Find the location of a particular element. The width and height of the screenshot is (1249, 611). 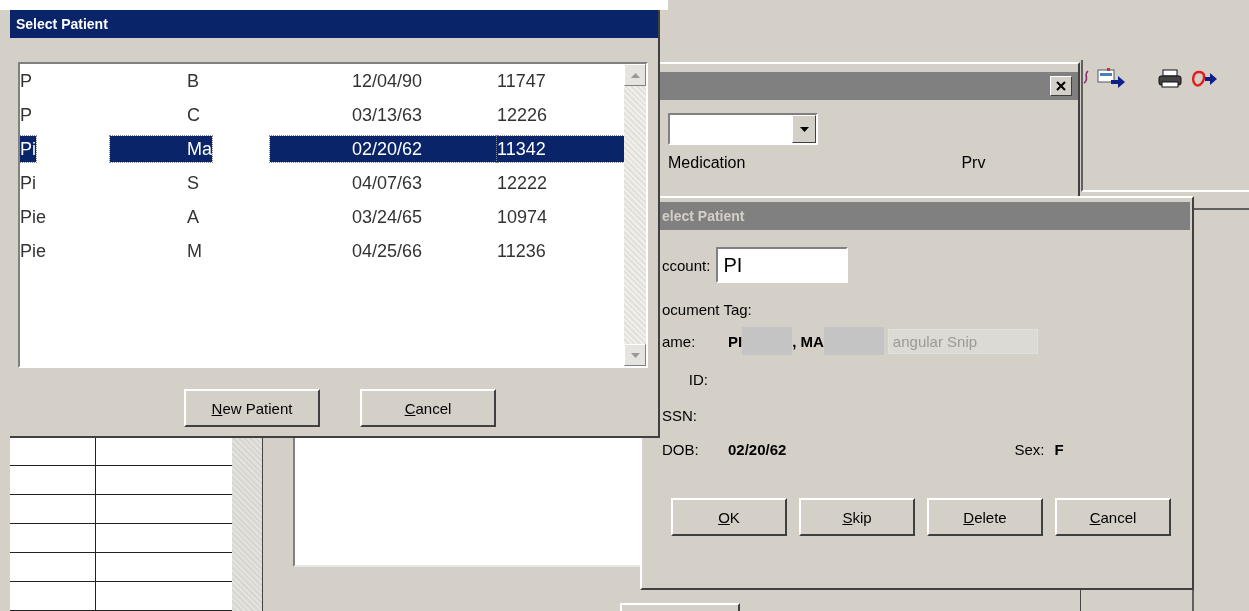

list-cell: 03/24/65 is located at coordinates (383, 217).